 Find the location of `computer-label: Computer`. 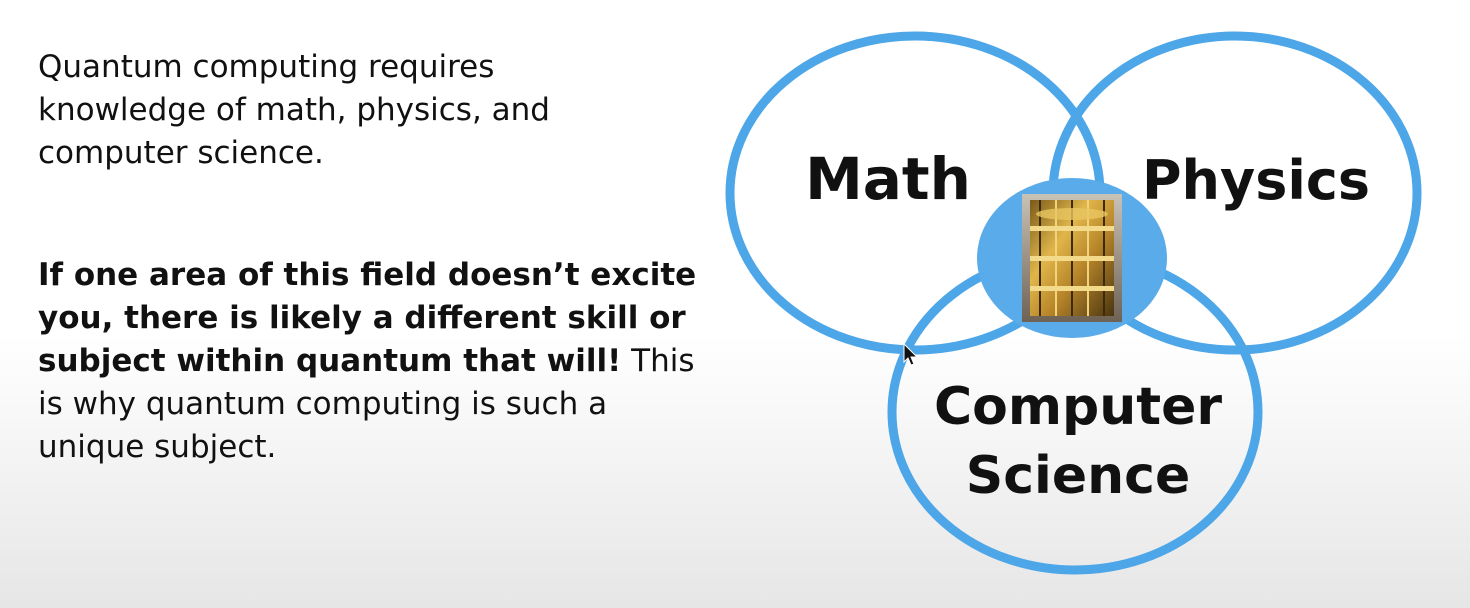

computer-label: Computer is located at coordinates (1078, 407).